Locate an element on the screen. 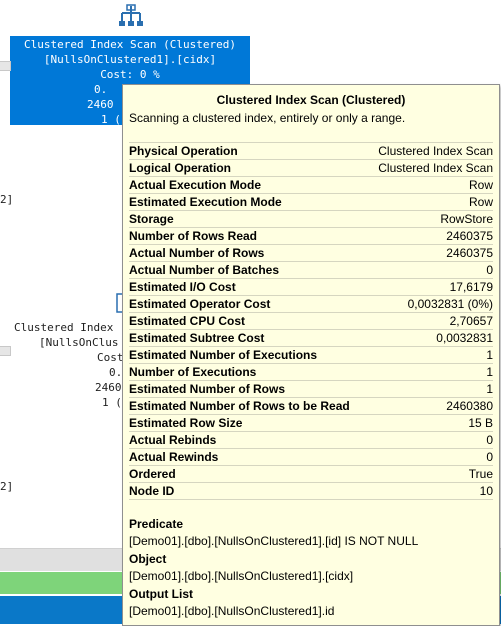 The height and width of the screenshot is (626, 501). property-key: Estimated CPU Cost is located at coordinates (187, 321).